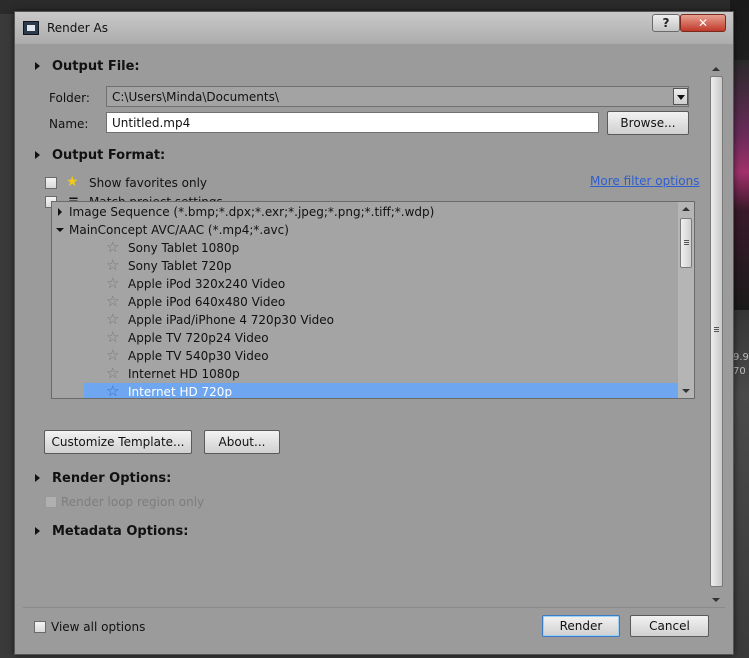  Describe the element at coordinates (69, 98) in the screenshot. I see `folder-label: Folder:` at that location.